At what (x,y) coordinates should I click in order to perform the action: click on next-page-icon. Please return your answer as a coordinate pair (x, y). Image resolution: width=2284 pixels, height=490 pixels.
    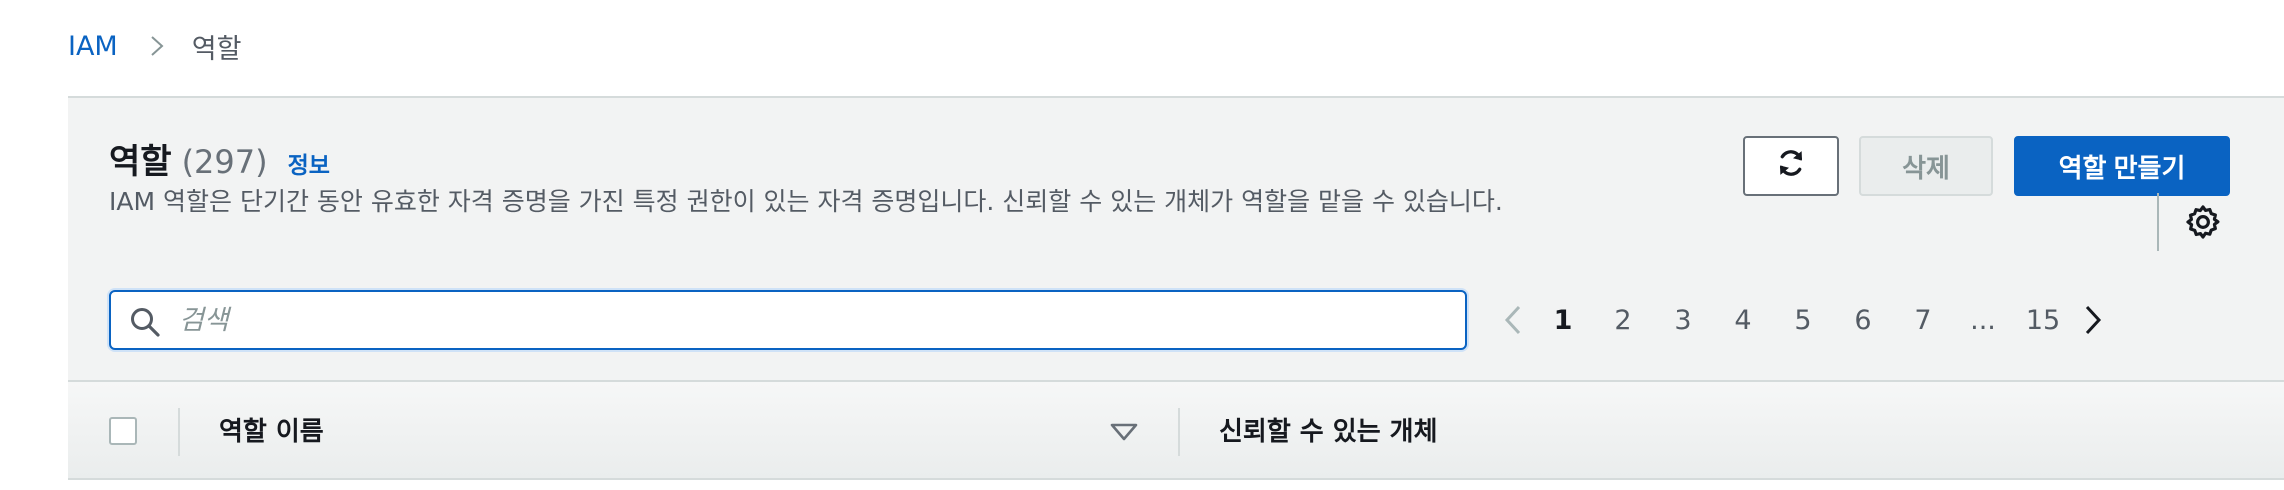
    Looking at the image, I should click on (2093, 320).